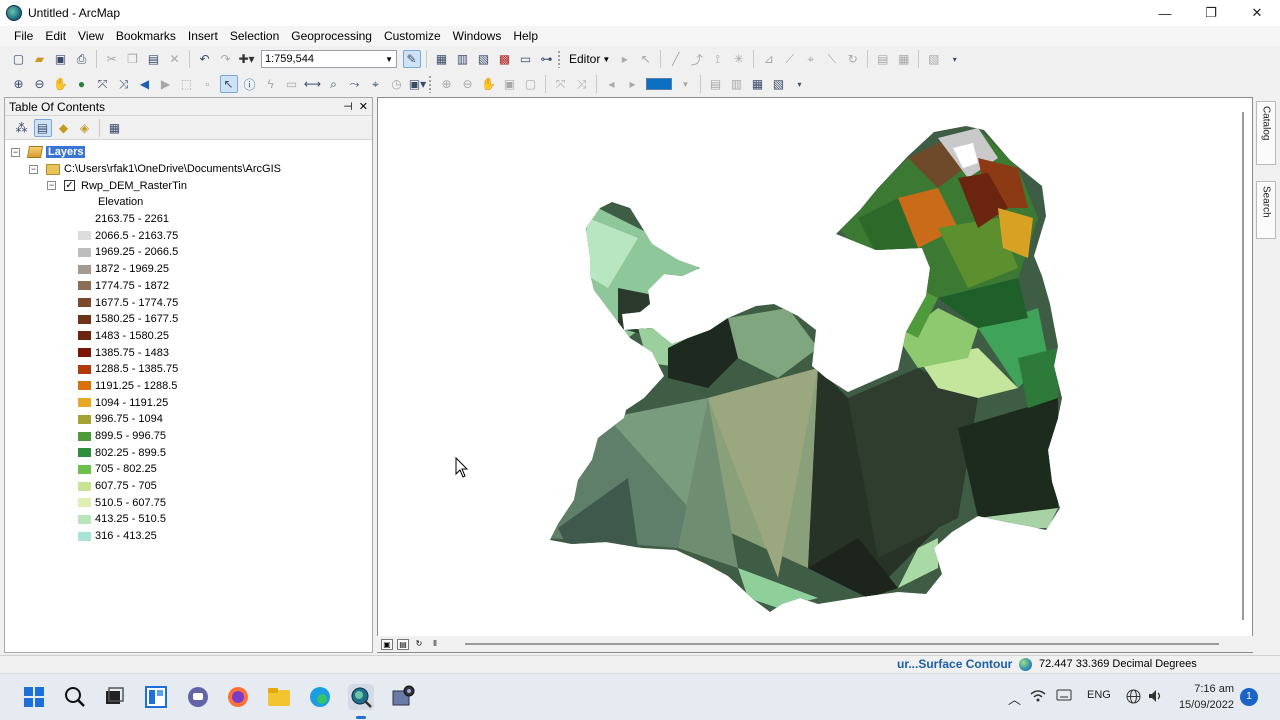 The width and height of the screenshot is (1280, 720). Describe the element at coordinates (387, 644) in the screenshot. I see `data-view-icon: ▣` at that location.